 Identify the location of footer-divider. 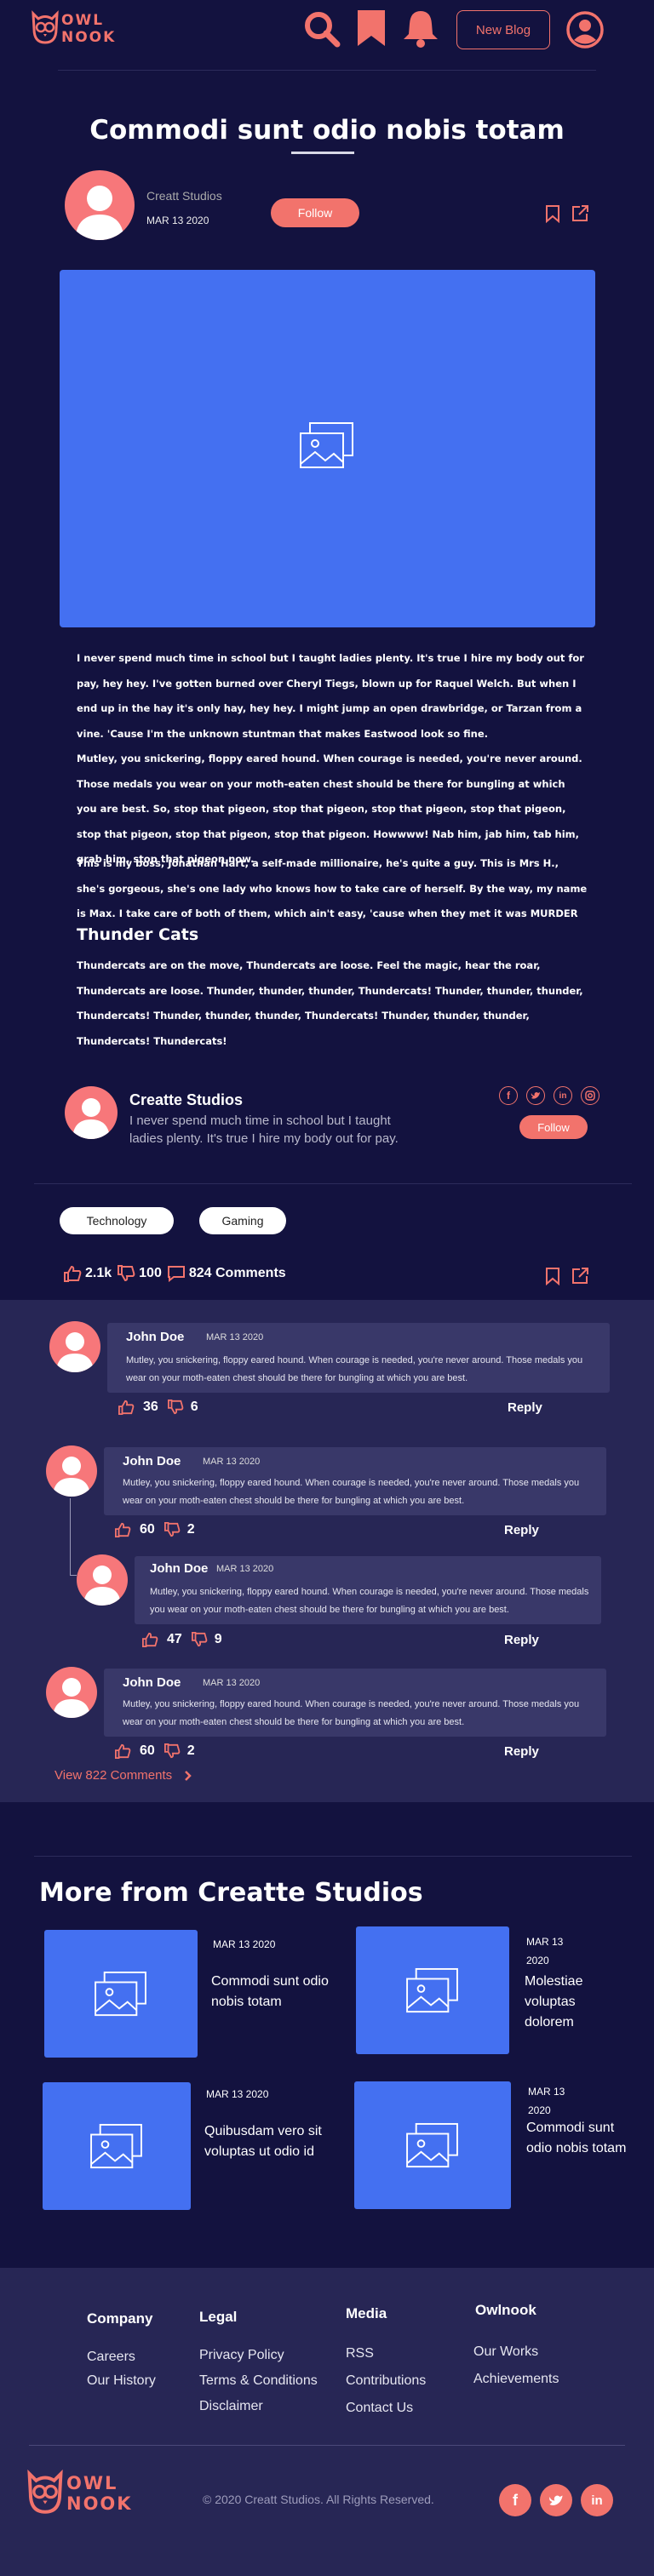
(327, 2445).